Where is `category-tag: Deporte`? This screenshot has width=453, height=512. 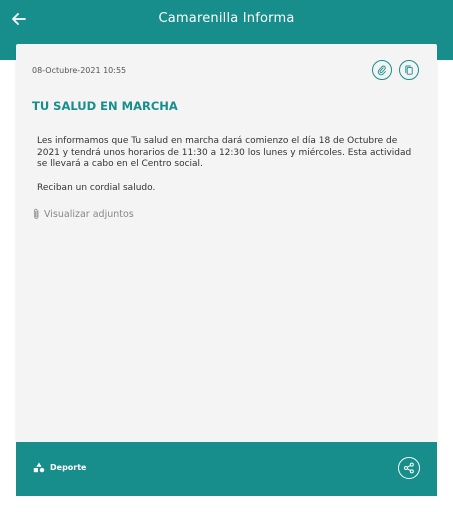 category-tag: Deporte is located at coordinates (59, 467).